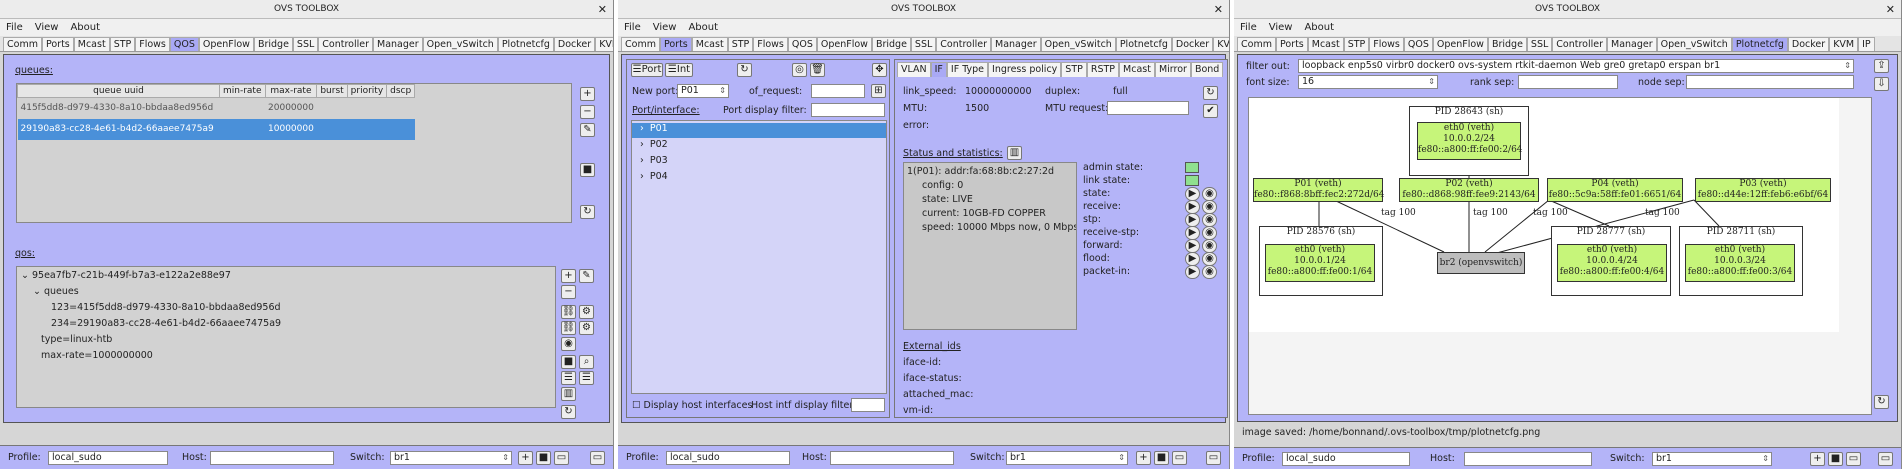  What do you see at coordinates (118, 91) in the screenshot?
I see `col-queue-uuid: queue uuid` at bounding box center [118, 91].